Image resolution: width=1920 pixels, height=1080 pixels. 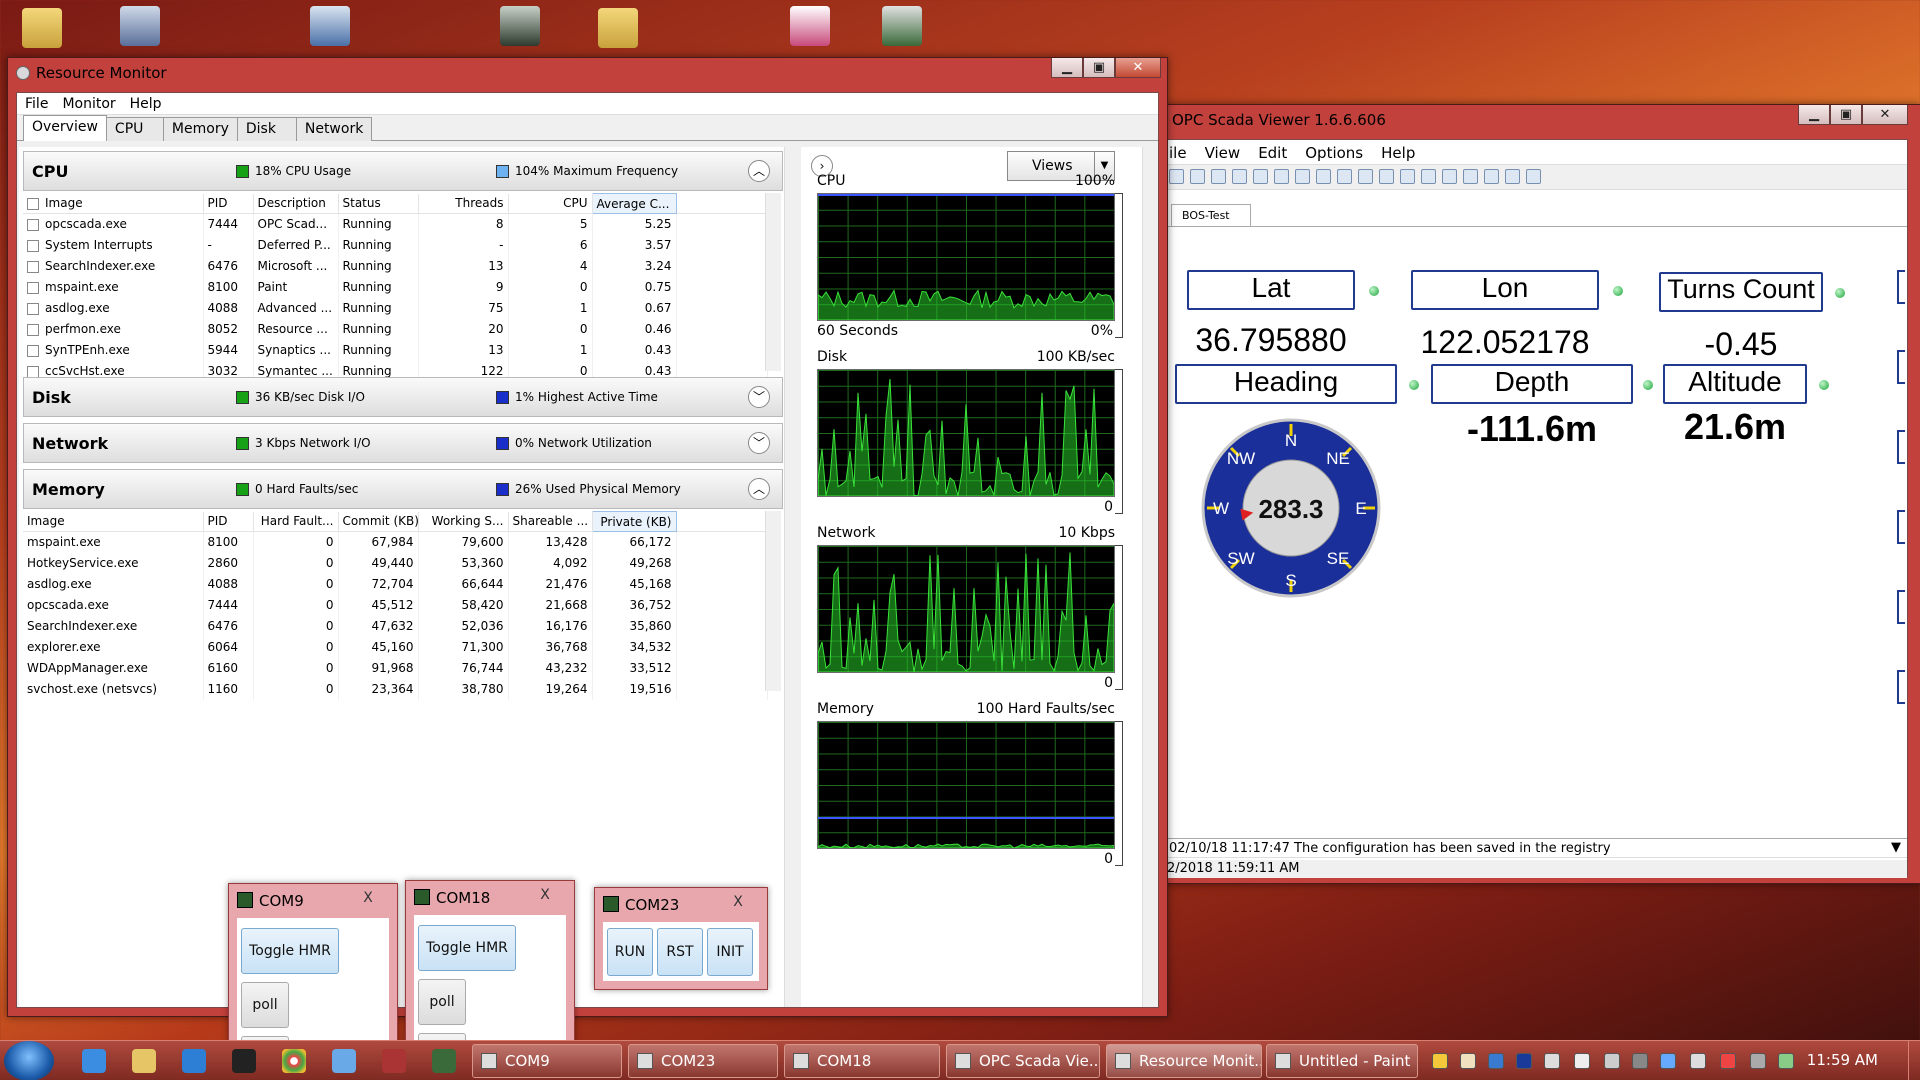 What do you see at coordinates (1365, 176) in the screenshot?
I see `window-icon` at bounding box center [1365, 176].